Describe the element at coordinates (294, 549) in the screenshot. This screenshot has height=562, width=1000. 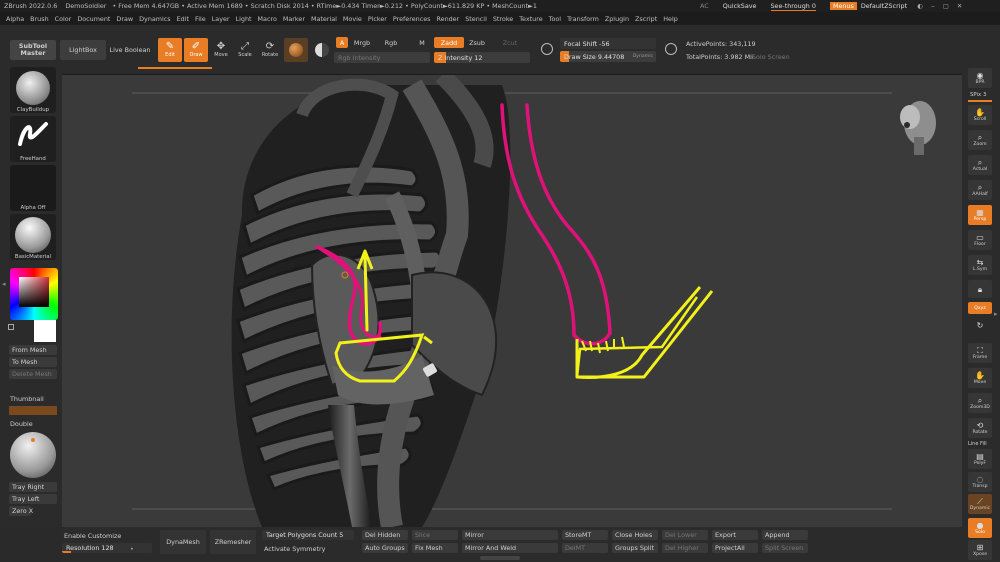
I see `activate-symmetry-button: Activate Symmetry` at that location.